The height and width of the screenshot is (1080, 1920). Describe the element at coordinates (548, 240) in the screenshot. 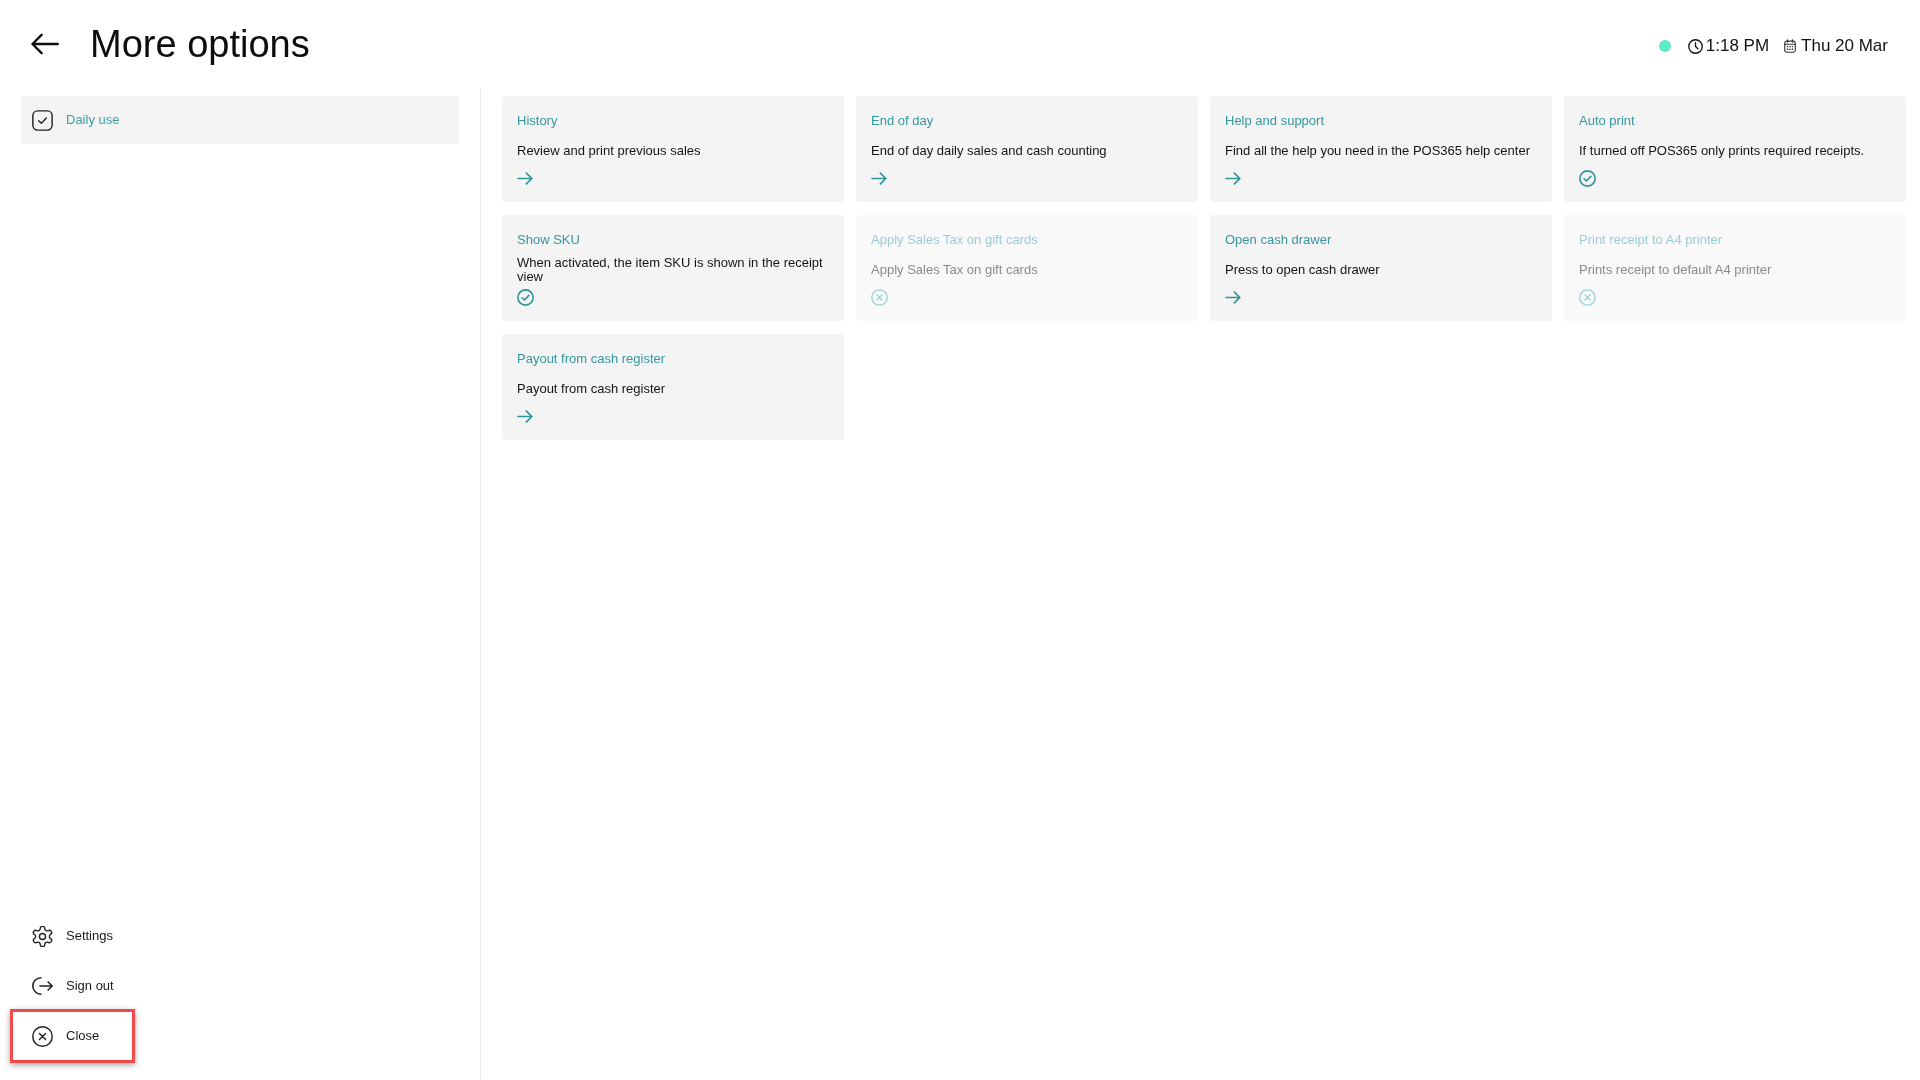

I see `option-title: Show SKU` at that location.